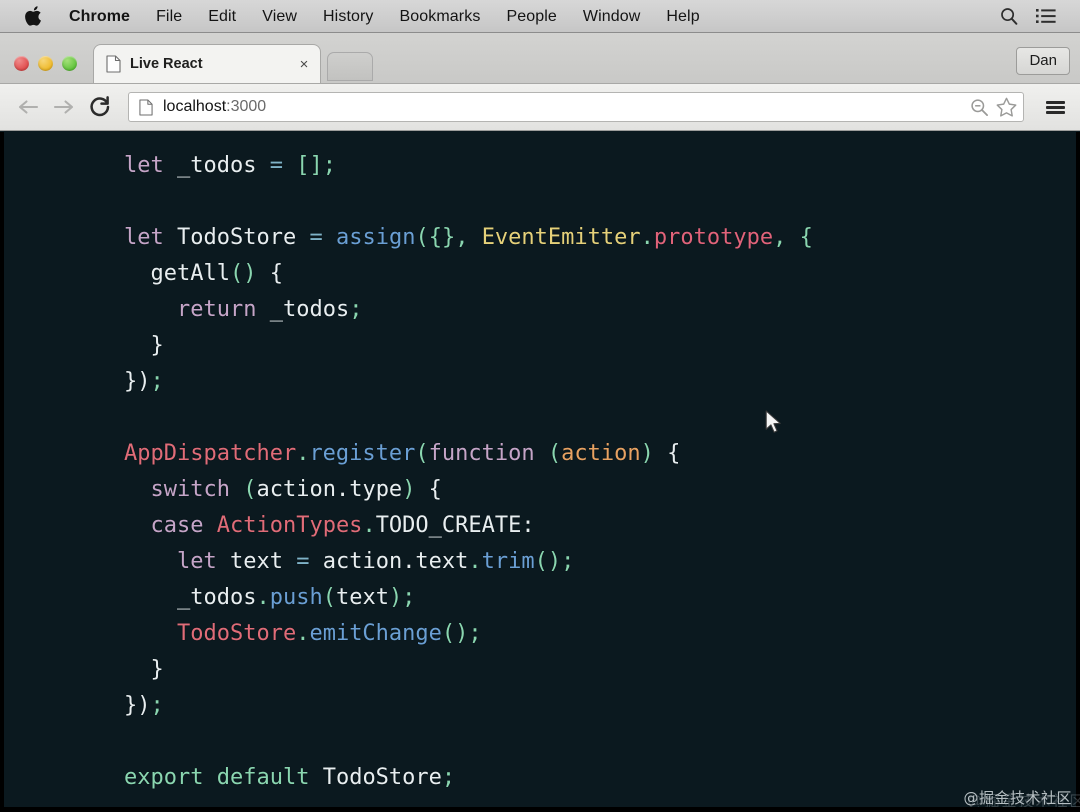 The width and height of the screenshot is (1080, 812). I want to click on code-line: getAll() {, so click(468, 274).